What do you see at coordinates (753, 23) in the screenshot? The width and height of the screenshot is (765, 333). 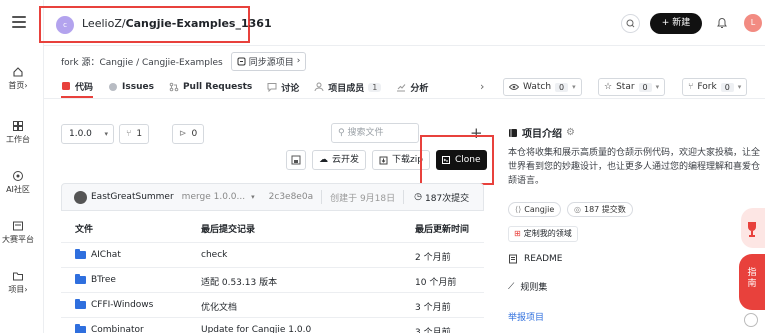 I see `user-avatar: L` at bounding box center [753, 23].